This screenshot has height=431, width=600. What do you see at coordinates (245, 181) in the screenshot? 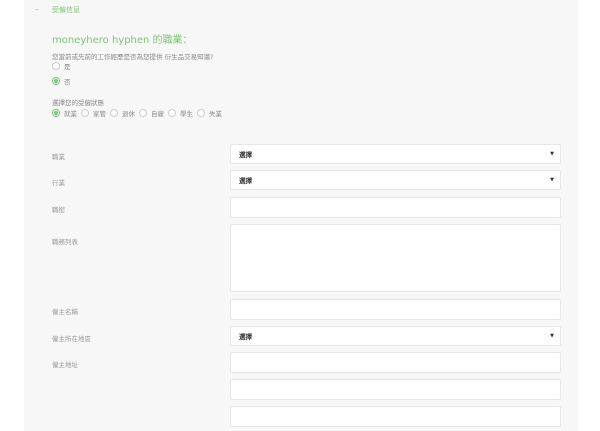
I see `industry-select-value: 選擇` at bounding box center [245, 181].